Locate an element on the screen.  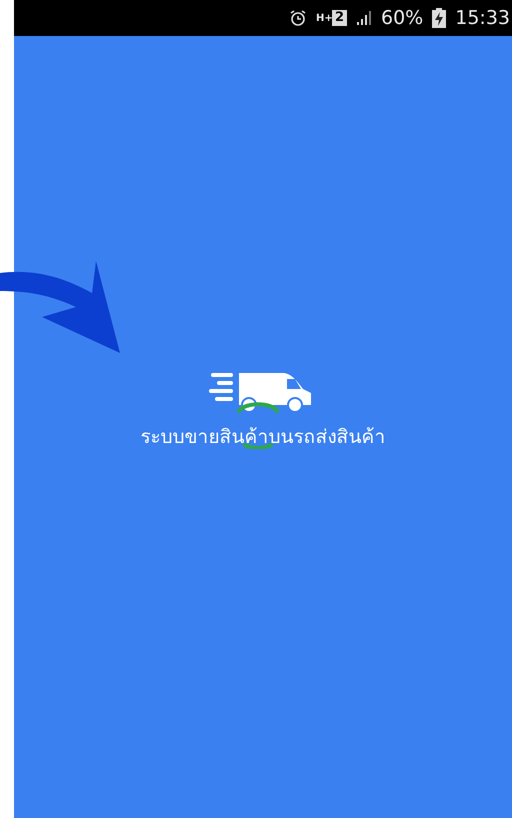
clock-time: 15:33 is located at coordinates (482, 18).